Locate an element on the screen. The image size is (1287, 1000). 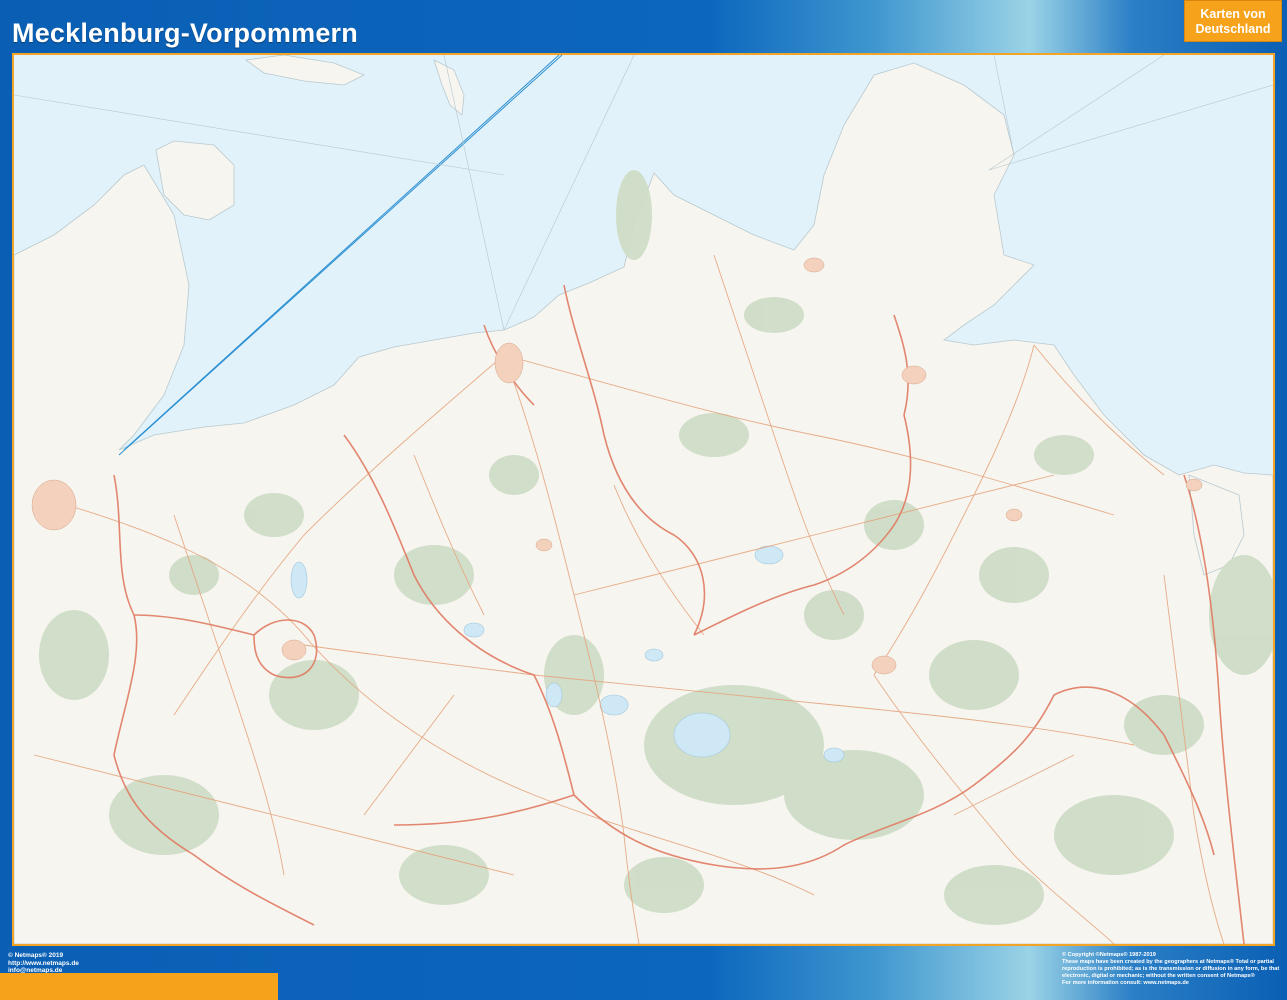
badge-line-2: Deutschland is located at coordinates (1233, 29).